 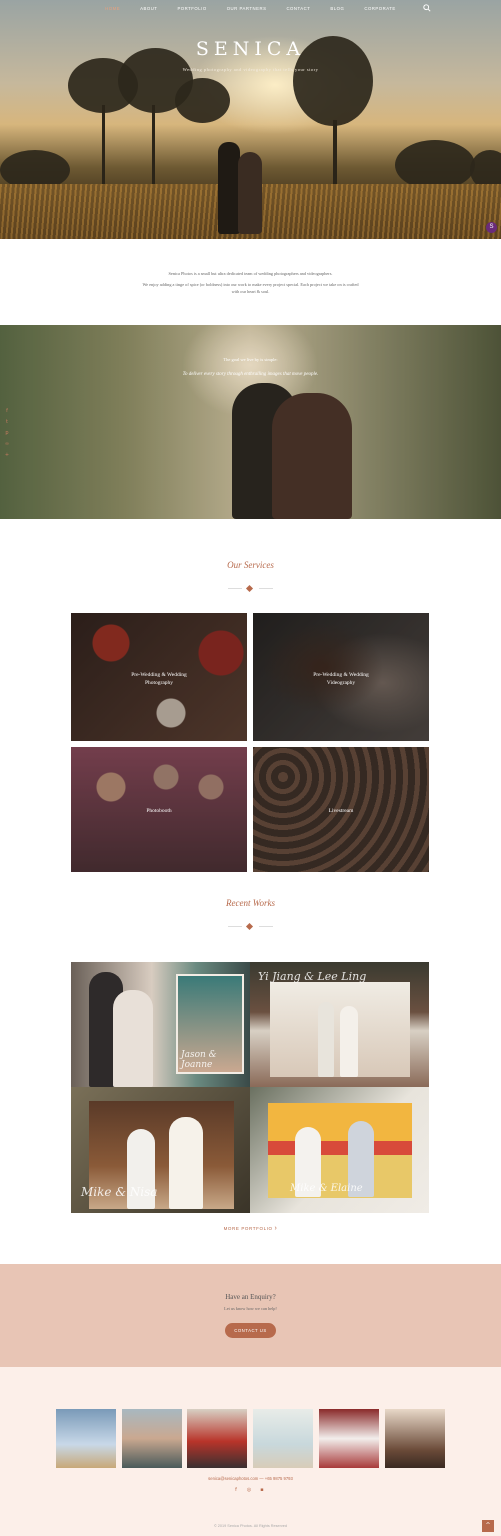 What do you see at coordinates (298, 8) in the screenshot?
I see `nav-contact: CONTACT` at bounding box center [298, 8].